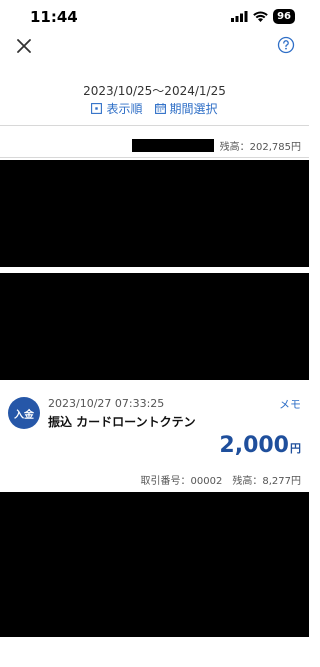  What do you see at coordinates (281, 481) in the screenshot?
I see `transaction-balance-value: 8,277円` at bounding box center [281, 481].